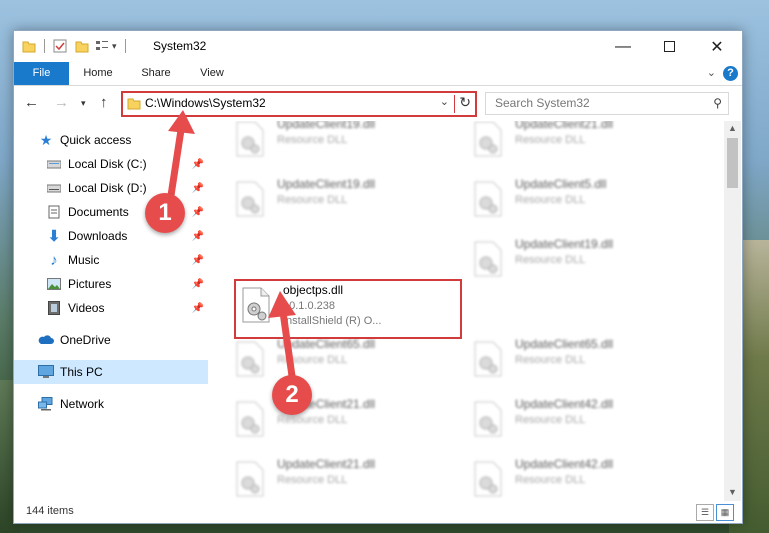 The width and height of the screenshot is (769, 533). What do you see at coordinates (231, 245) in the screenshot?
I see `annotation-arrows` at bounding box center [231, 245].